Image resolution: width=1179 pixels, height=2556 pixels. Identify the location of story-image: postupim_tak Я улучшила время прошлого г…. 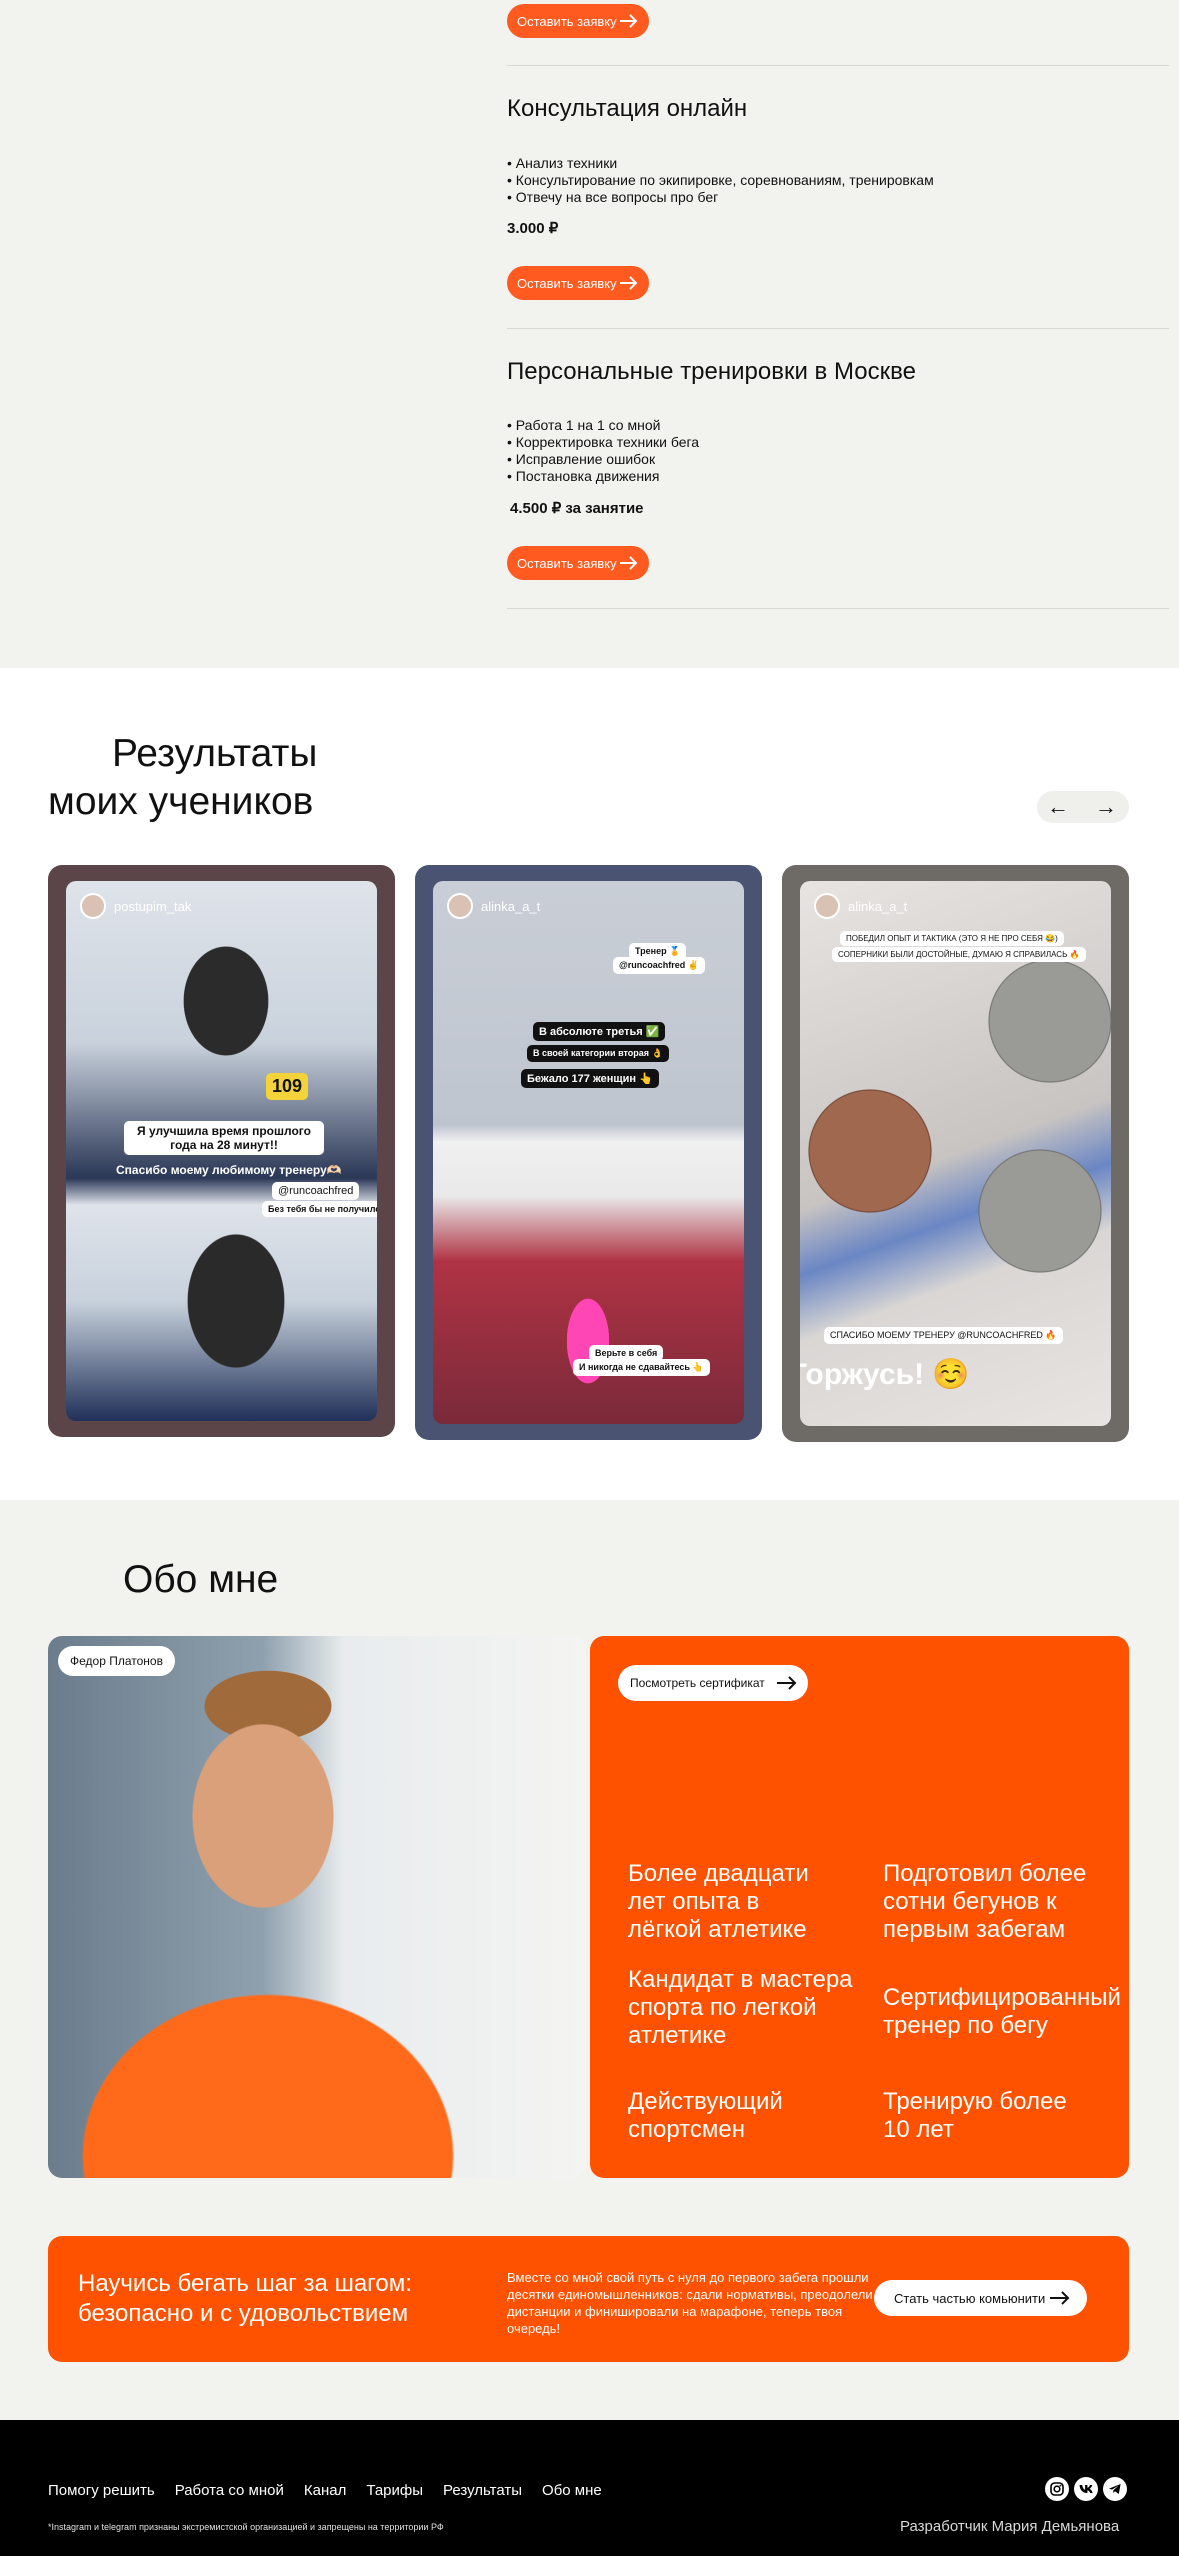
(221, 1151).